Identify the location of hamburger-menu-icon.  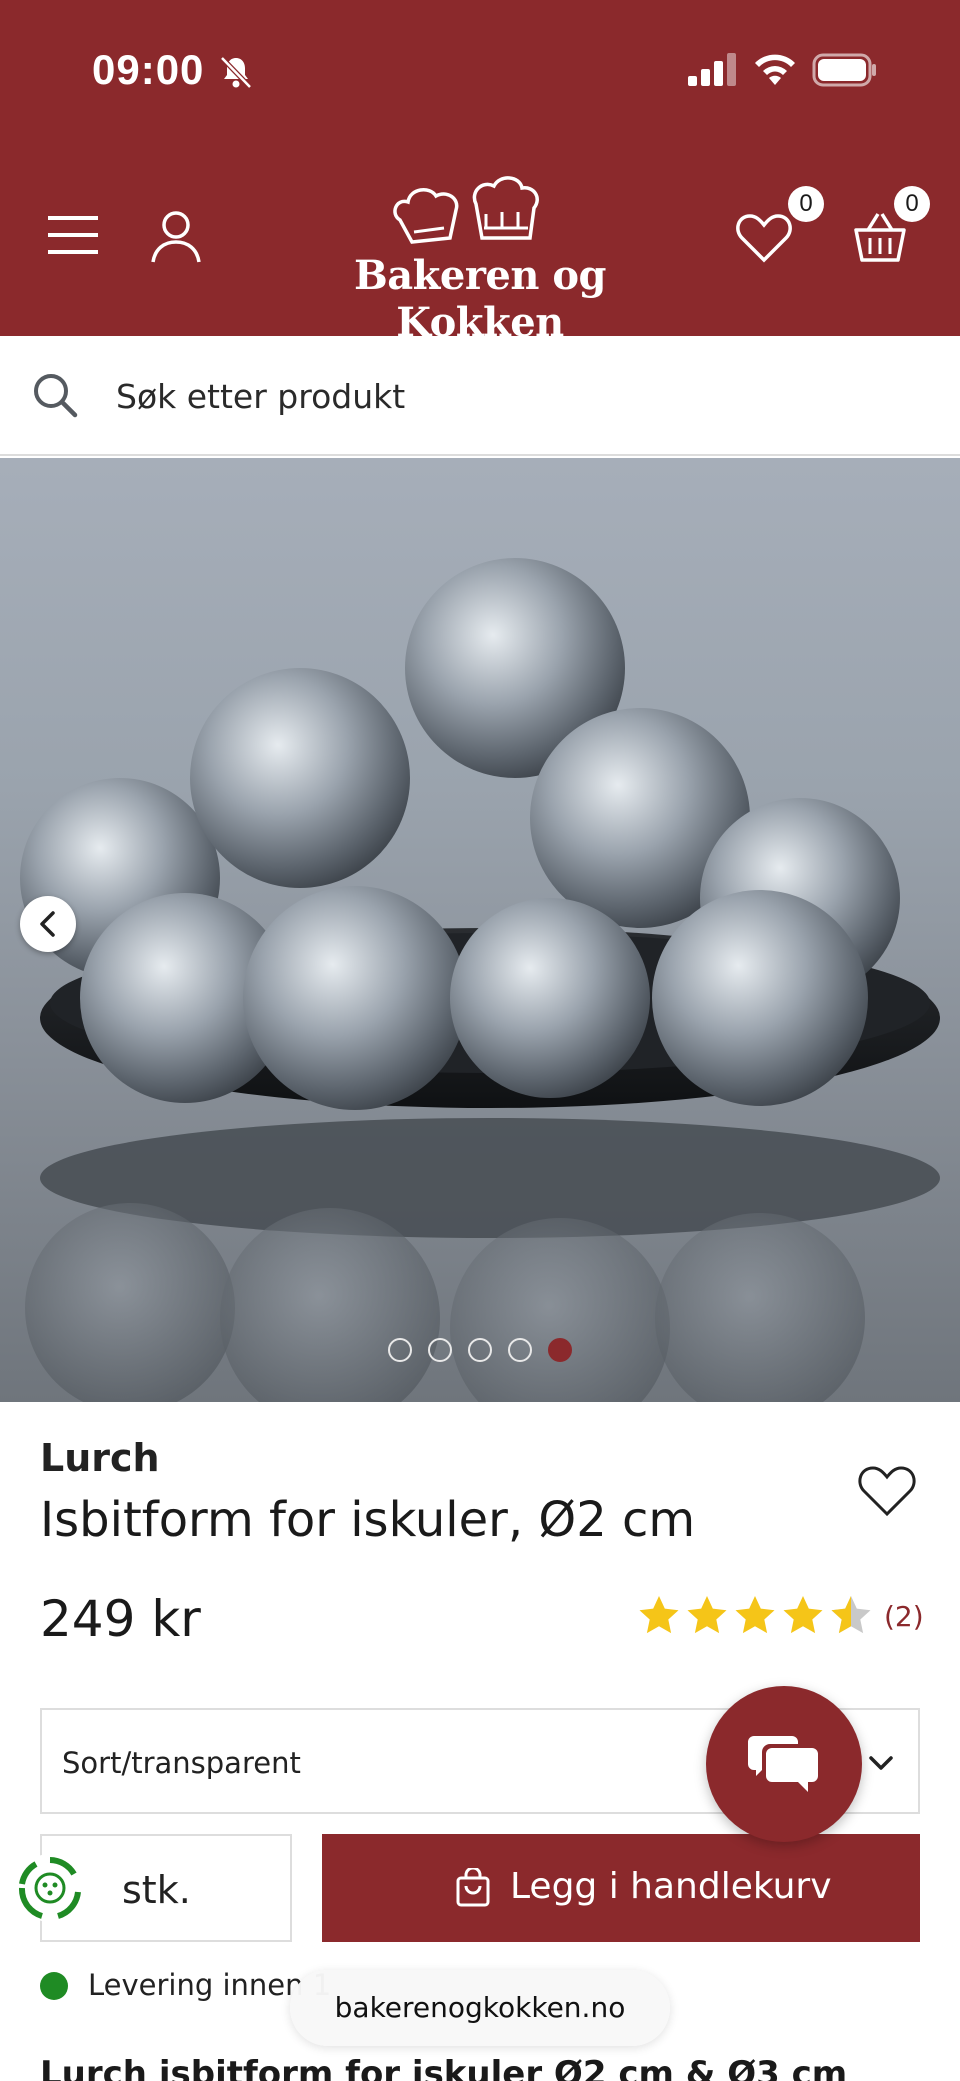
(73, 235).